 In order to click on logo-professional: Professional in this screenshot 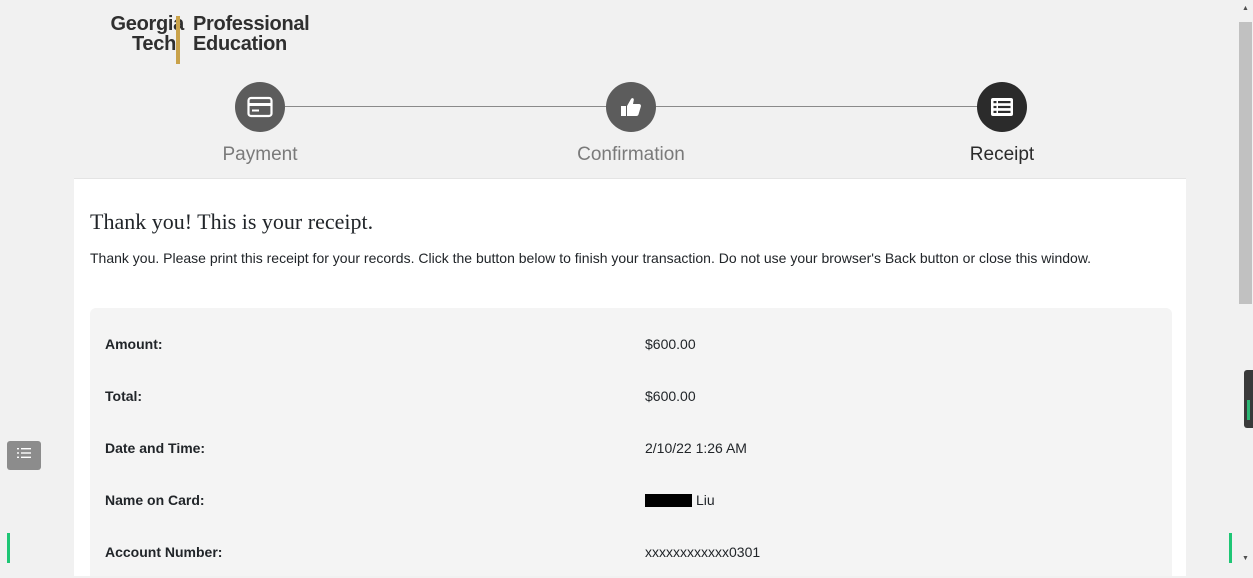, I will do `click(251, 24)`.